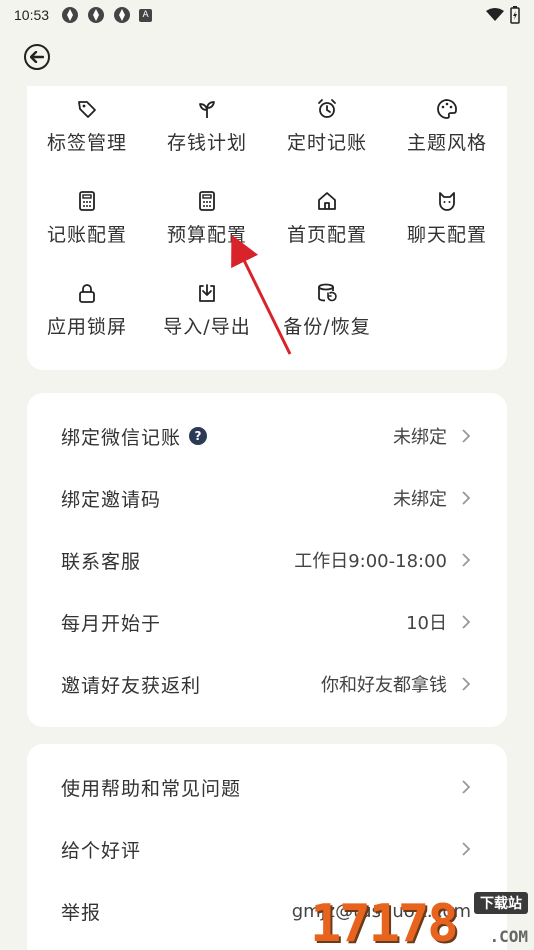  I want to click on grid-item-scheduled-entry: 定时记账, so click(327, 140).